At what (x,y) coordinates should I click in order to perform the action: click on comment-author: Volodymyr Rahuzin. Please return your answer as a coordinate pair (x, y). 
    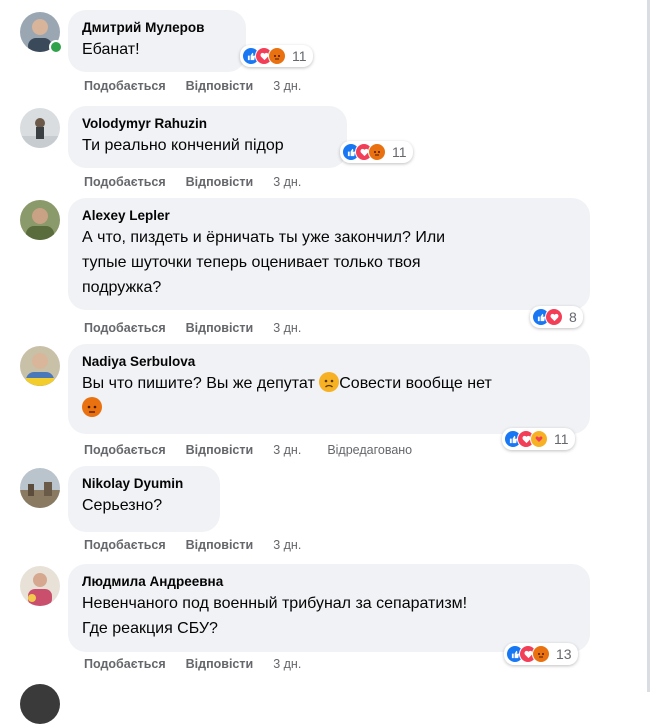
    Looking at the image, I should click on (207, 124).